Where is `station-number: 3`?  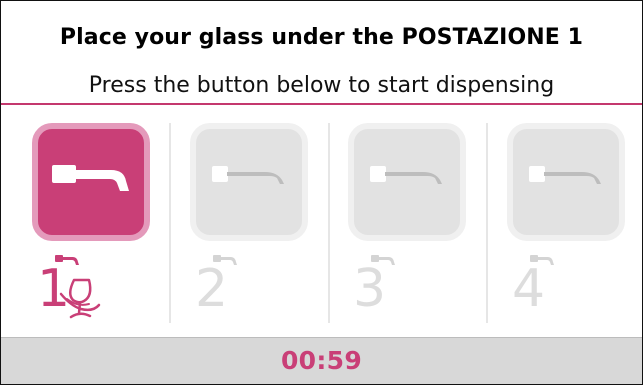 station-number: 3 is located at coordinates (370, 289).